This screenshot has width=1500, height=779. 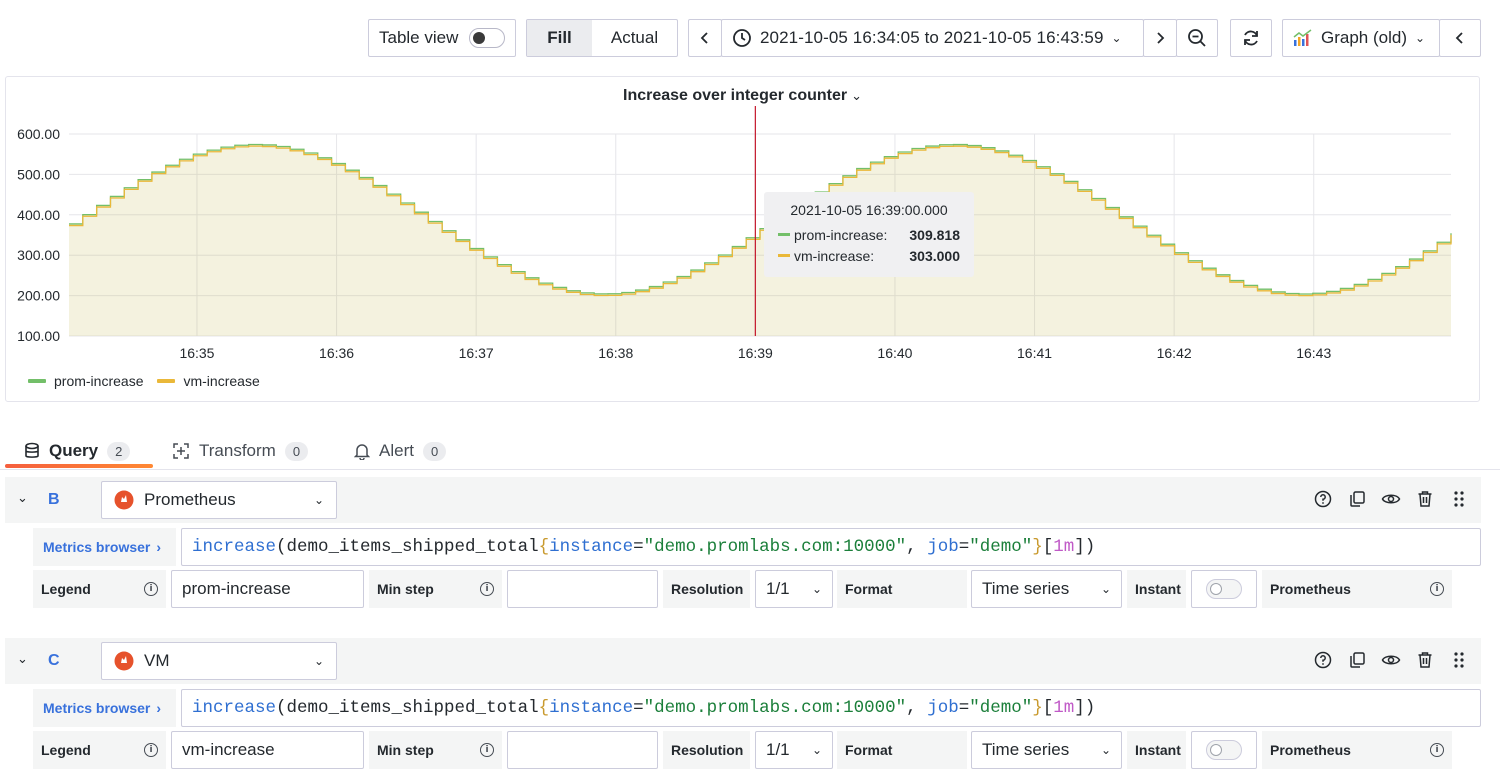 I want to click on legend-input: prom-increase, so click(x=267, y=589).